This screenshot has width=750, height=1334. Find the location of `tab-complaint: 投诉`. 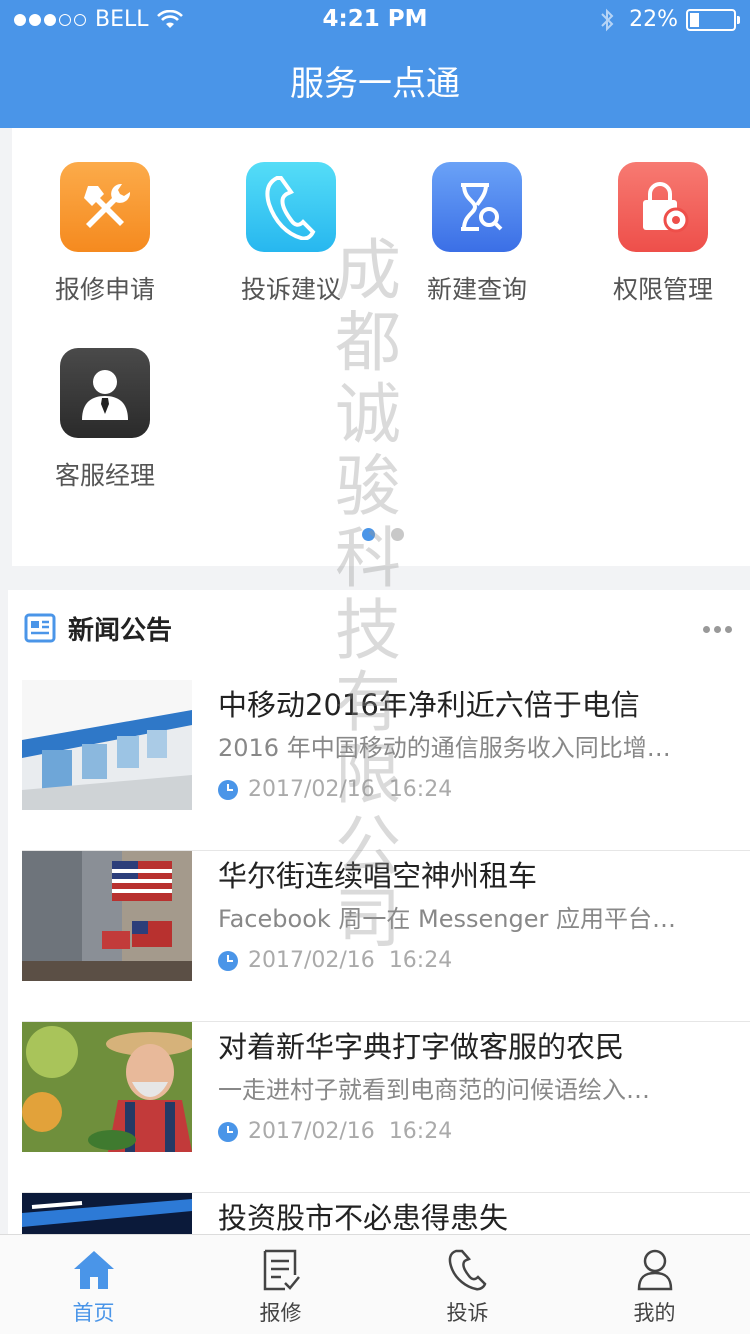

tab-complaint: 投诉 is located at coordinates (467, 1284).